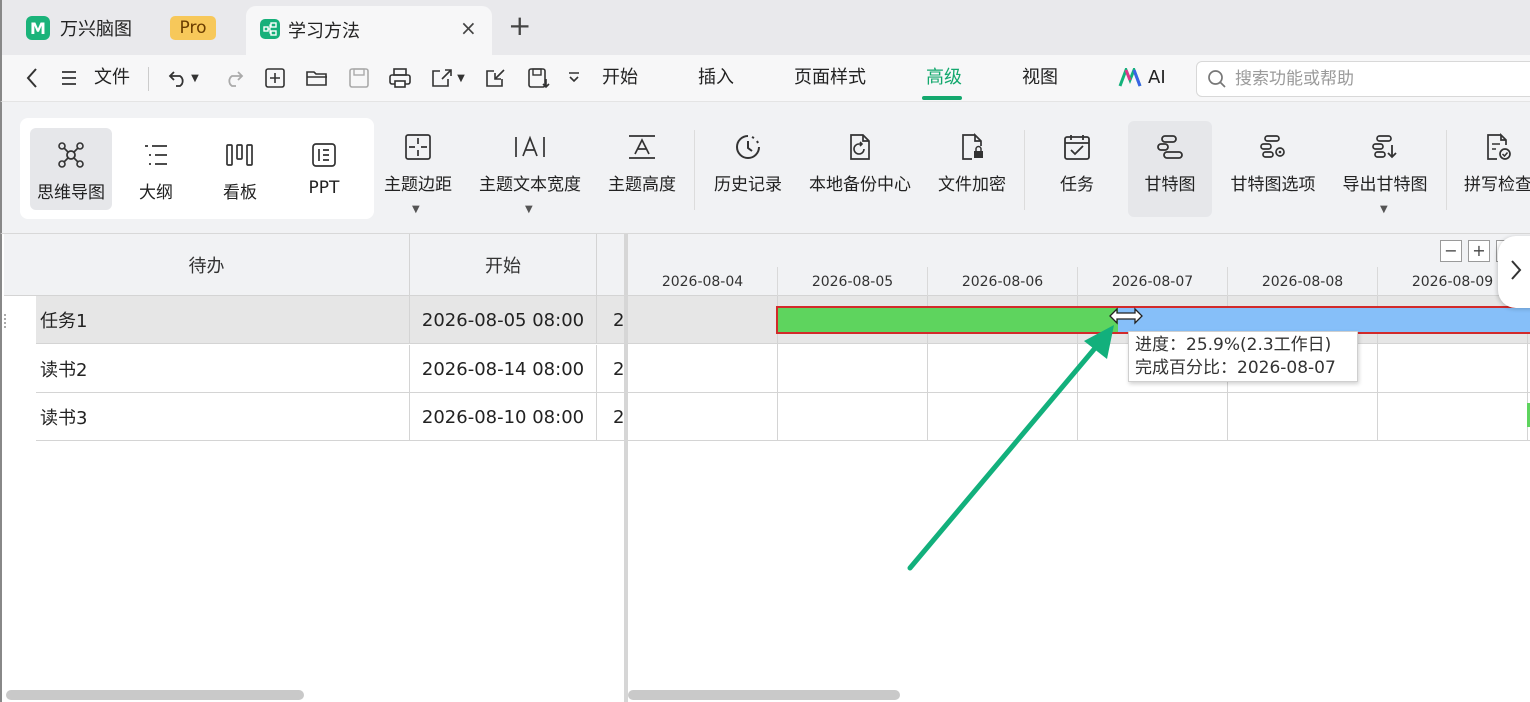 This screenshot has width=1530, height=702. What do you see at coordinates (860, 185) in the screenshot?
I see `local-backup-label: 本地备份中心` at bounding box center [860, 185].